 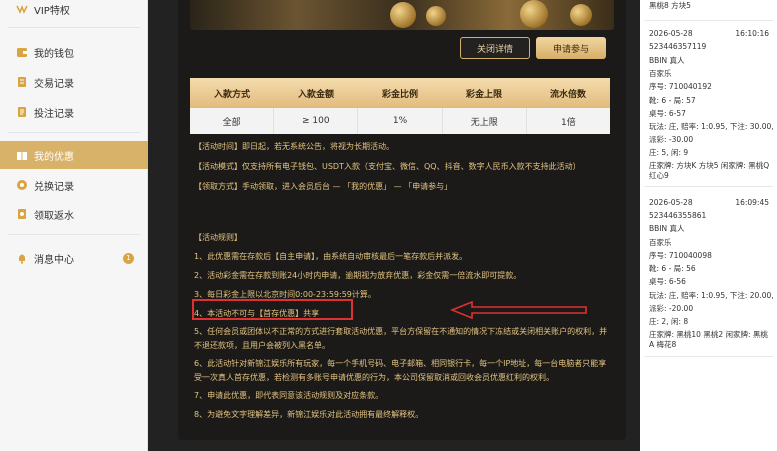 I want to click on sidebar-item-label: 领取返水, so click(x=54, y=216).